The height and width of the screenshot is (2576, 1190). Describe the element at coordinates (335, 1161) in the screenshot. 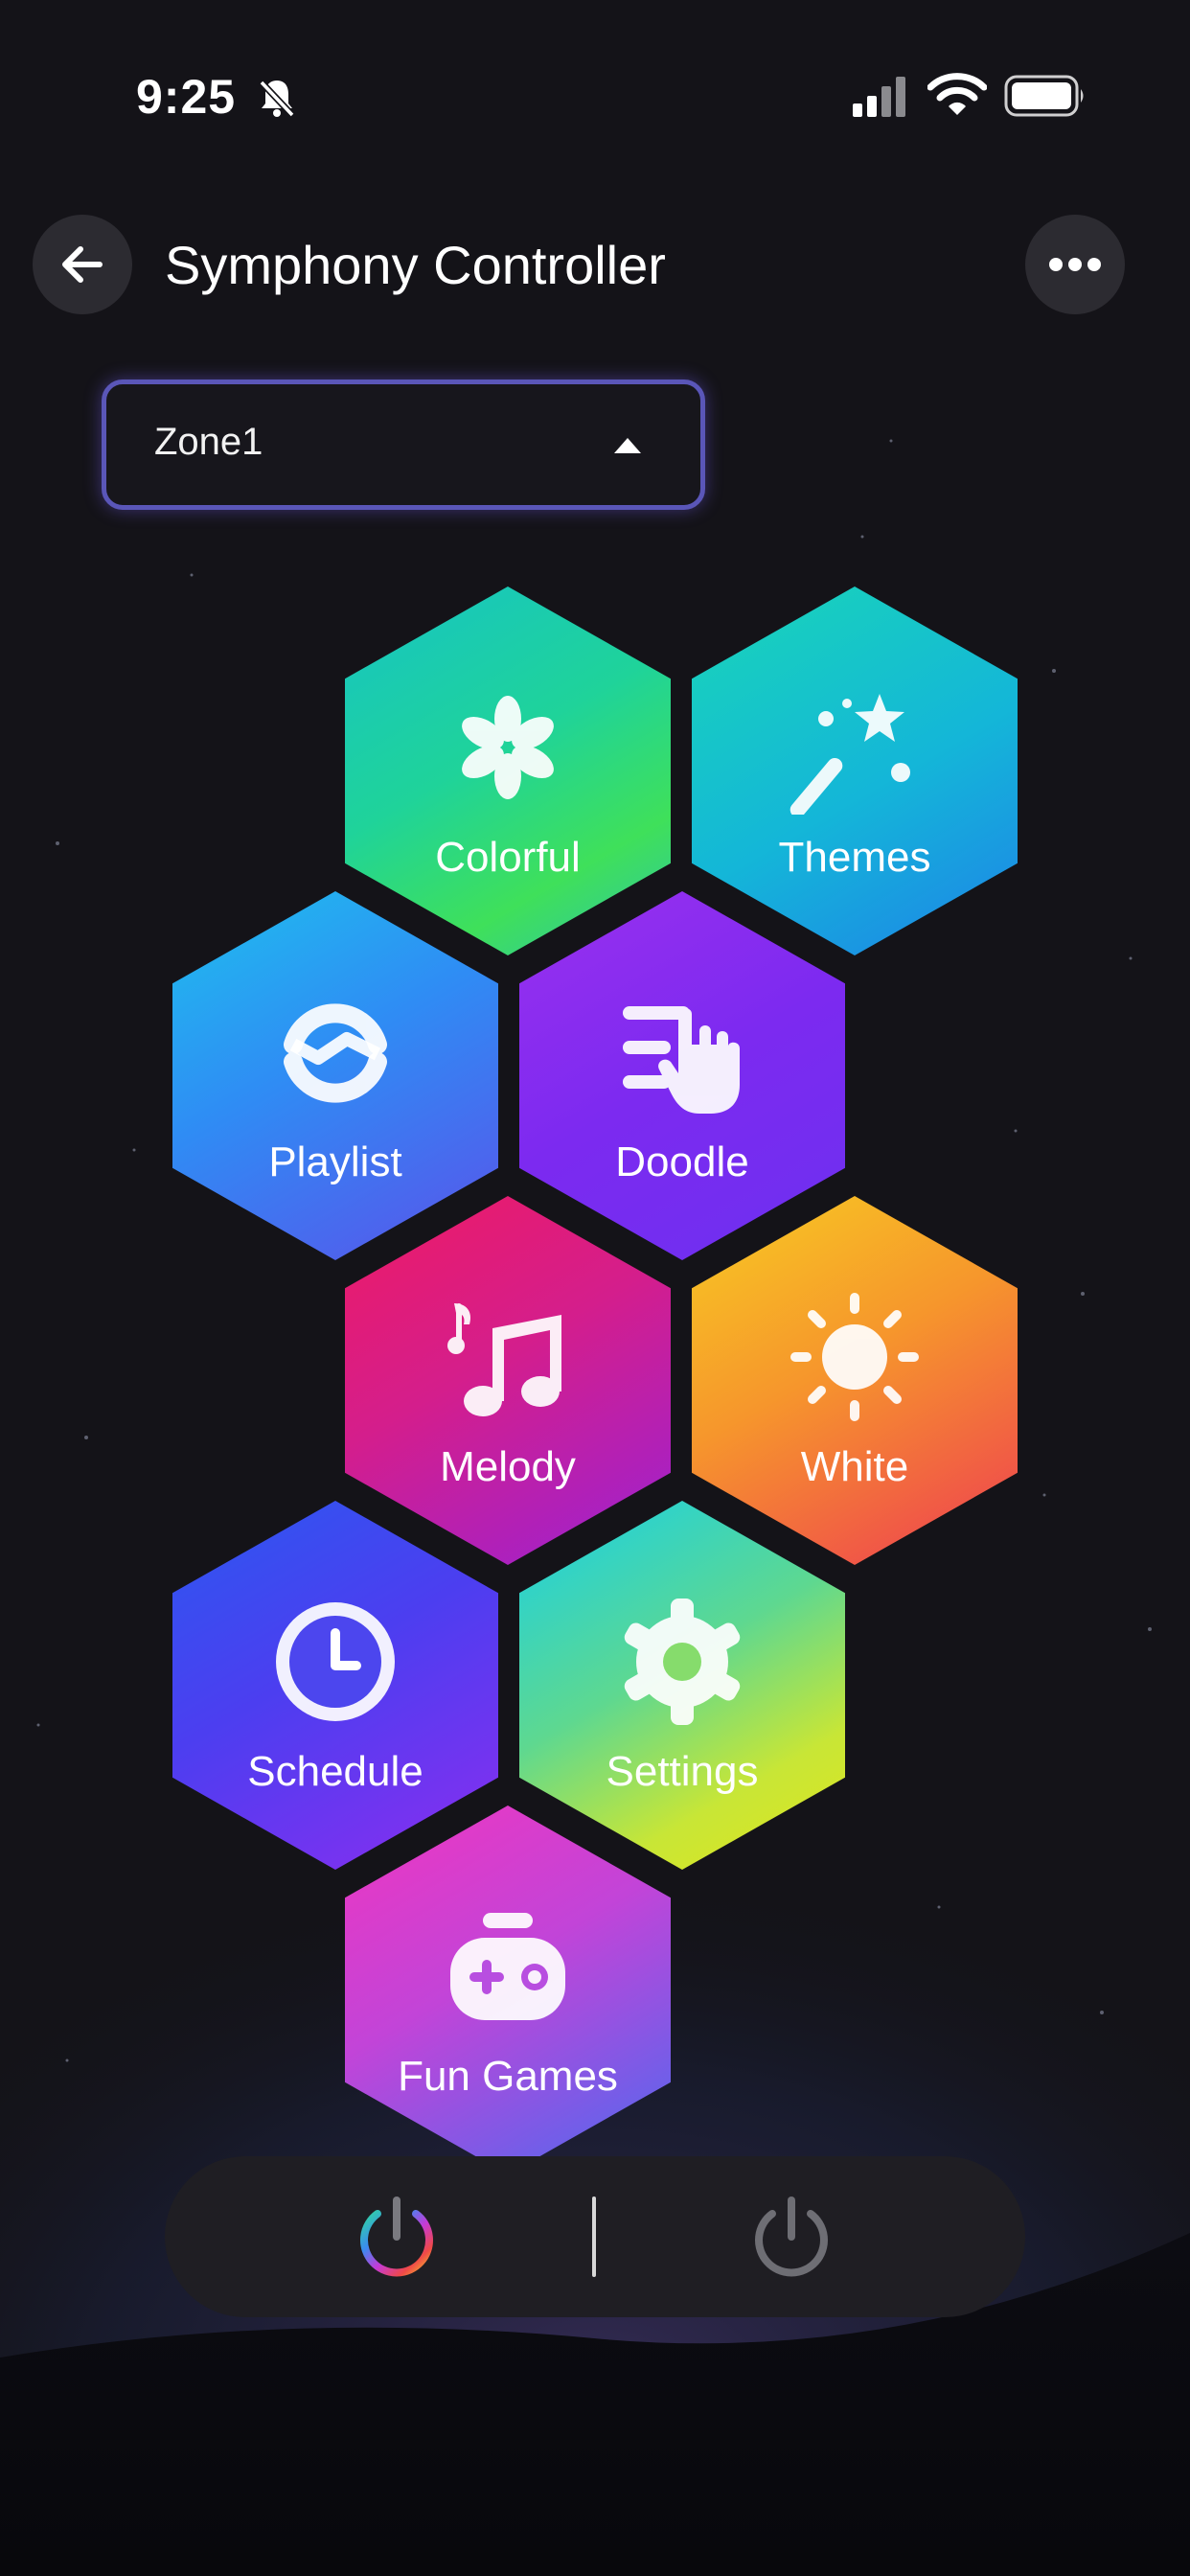

I see `tile-label: Playlist` at that location.